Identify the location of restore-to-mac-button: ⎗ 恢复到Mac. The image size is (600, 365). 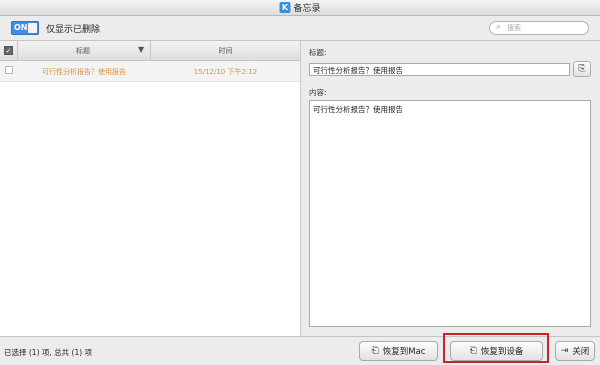
(398, 351).